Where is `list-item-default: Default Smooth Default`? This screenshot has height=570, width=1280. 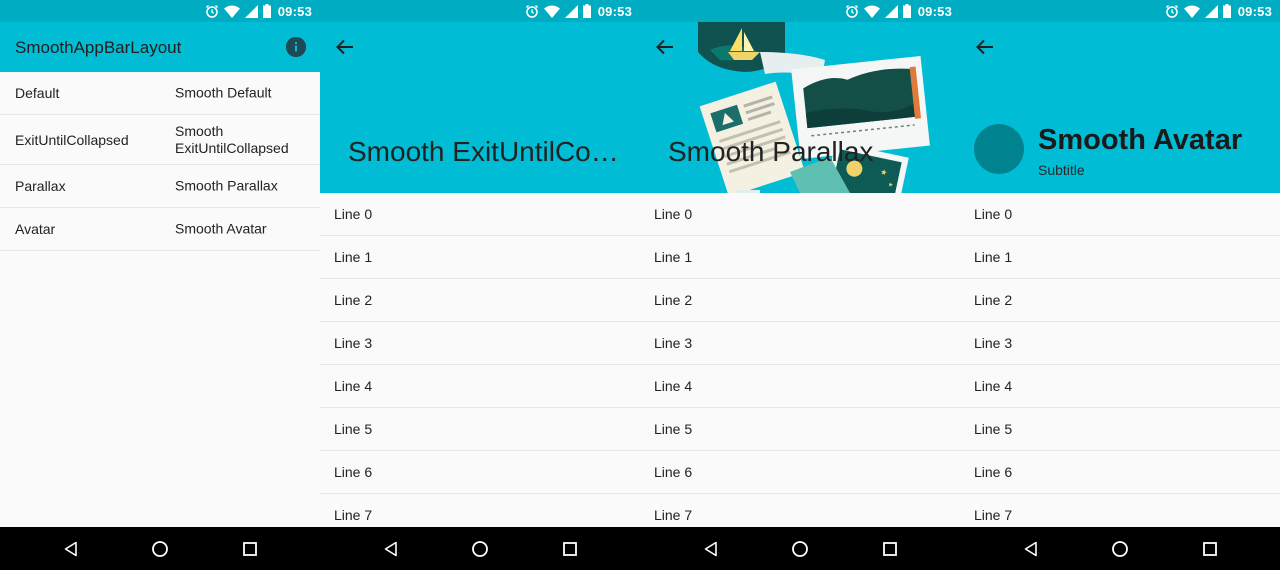 list-item-default: Default Smooth Default is located at coordinates (160, 93).